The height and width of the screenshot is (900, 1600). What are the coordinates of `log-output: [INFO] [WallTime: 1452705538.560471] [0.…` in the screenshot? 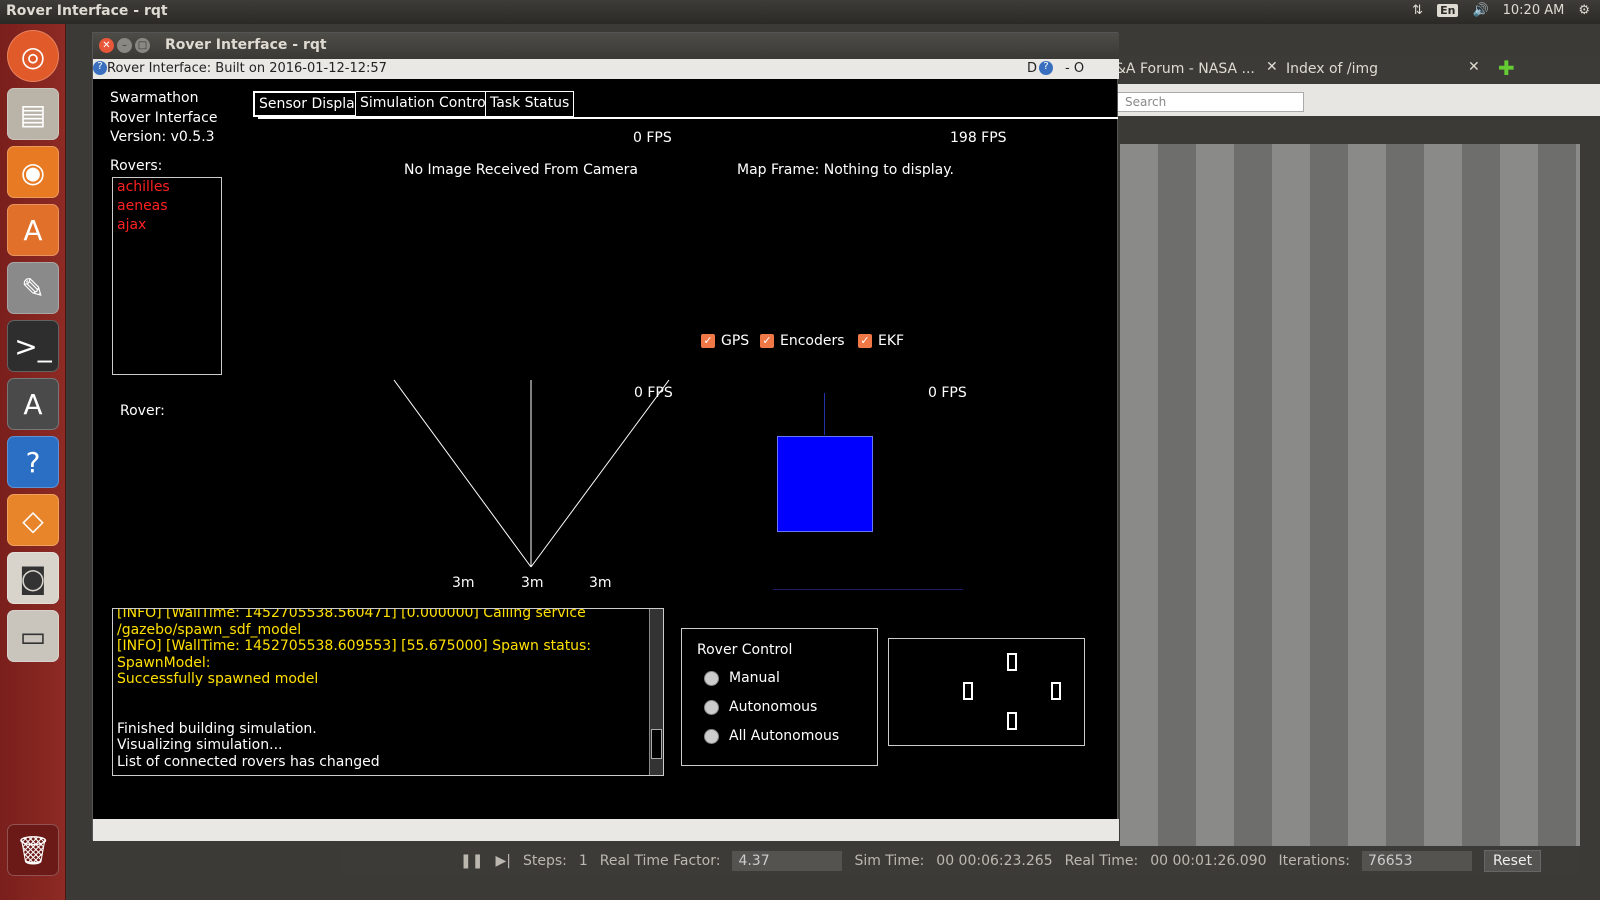 It's located at (388, 692).